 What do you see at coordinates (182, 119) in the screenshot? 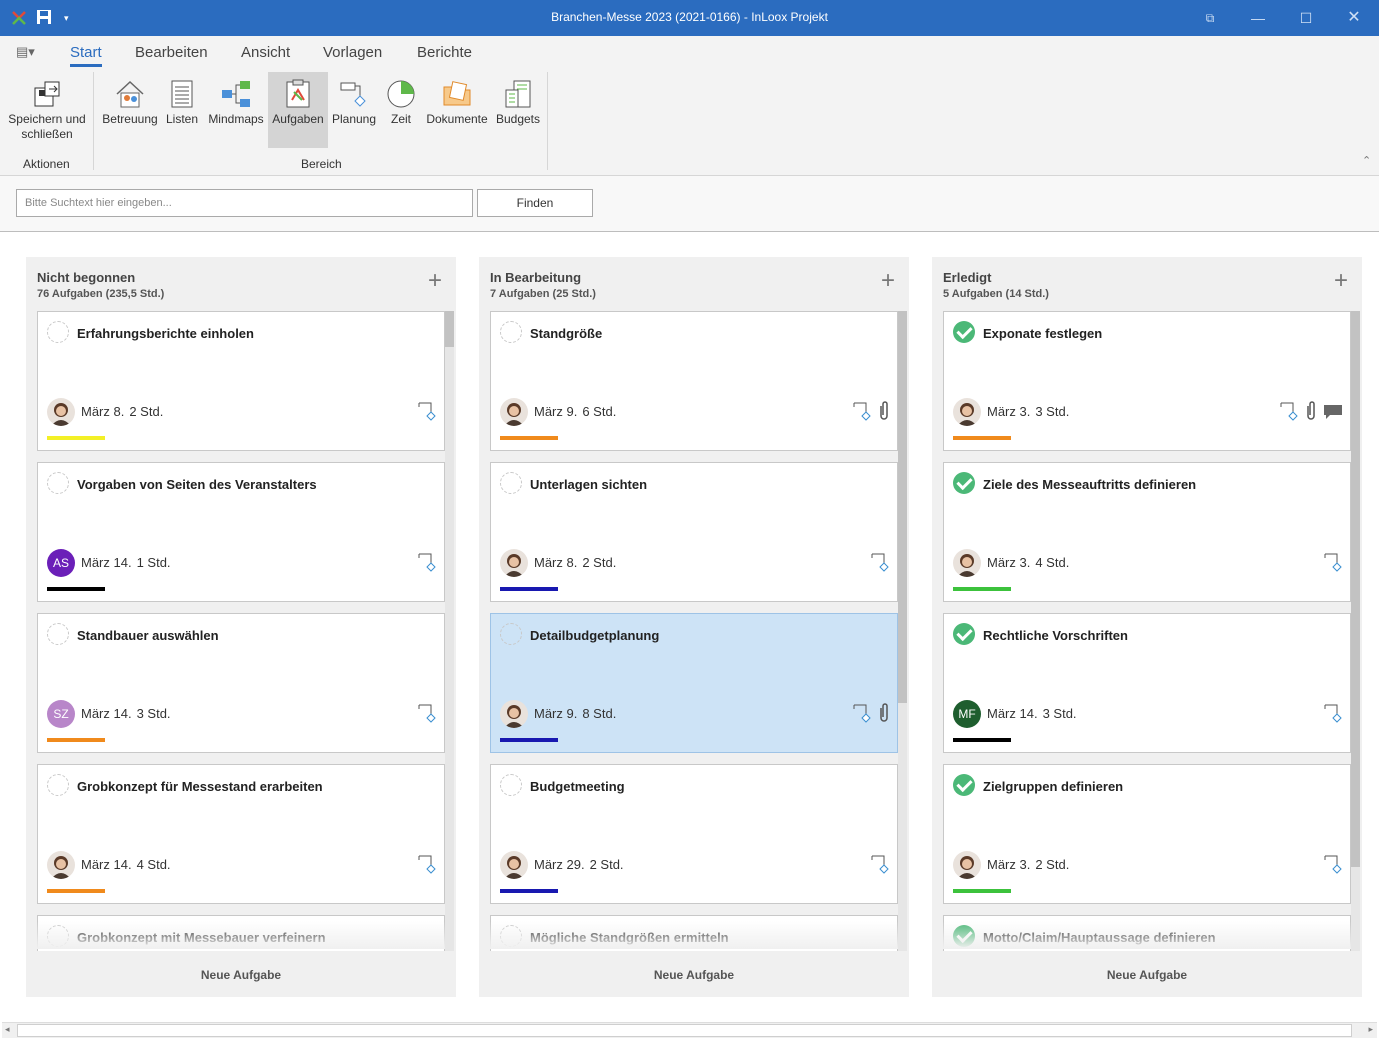
I see `ribbon-listen-label: Listen` at bounding box center [182, 119].